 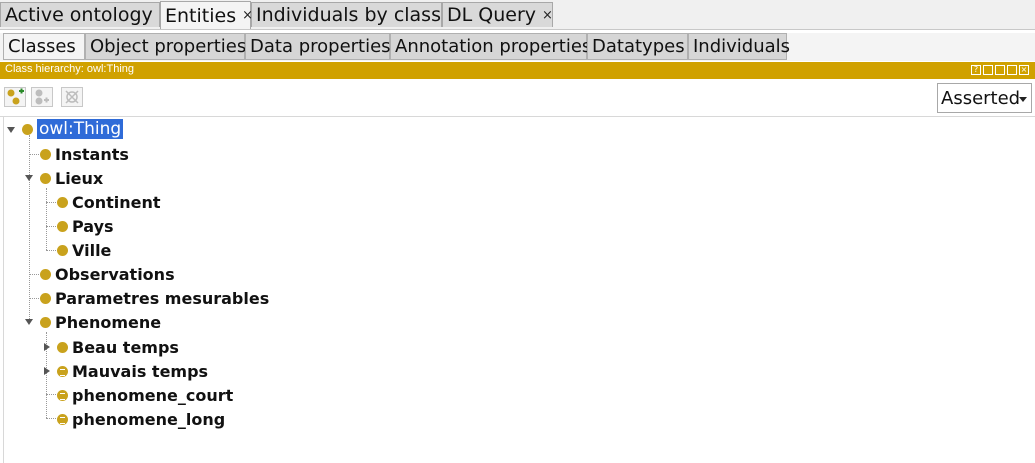 I want to click on tree-node-phenomene-court: phenomene_court, so click(x=145, y=395).